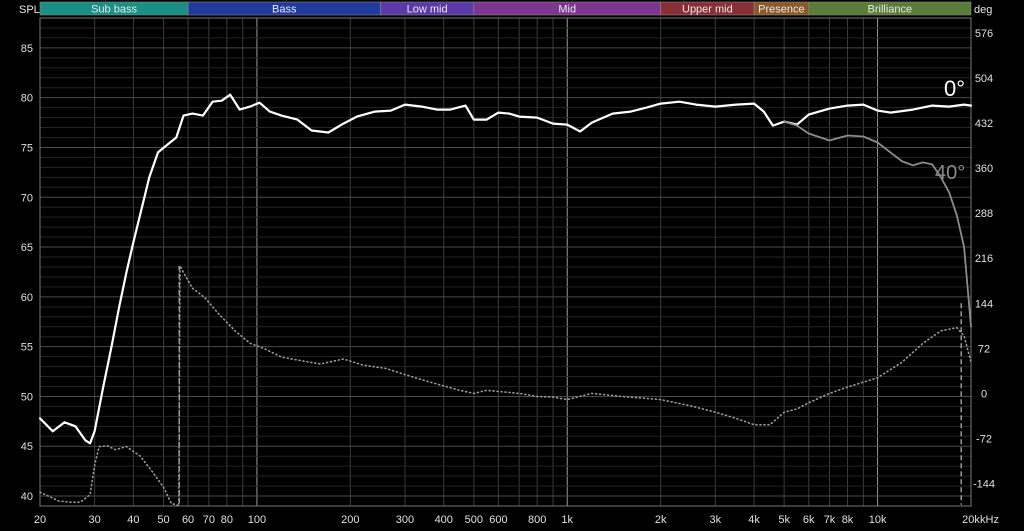 Image resolution: width=1024 pixels, height=531 pixels. Describe the element at coordinates (498, 520) in the screenshot. I see `x-tick-label: 600` at that location.